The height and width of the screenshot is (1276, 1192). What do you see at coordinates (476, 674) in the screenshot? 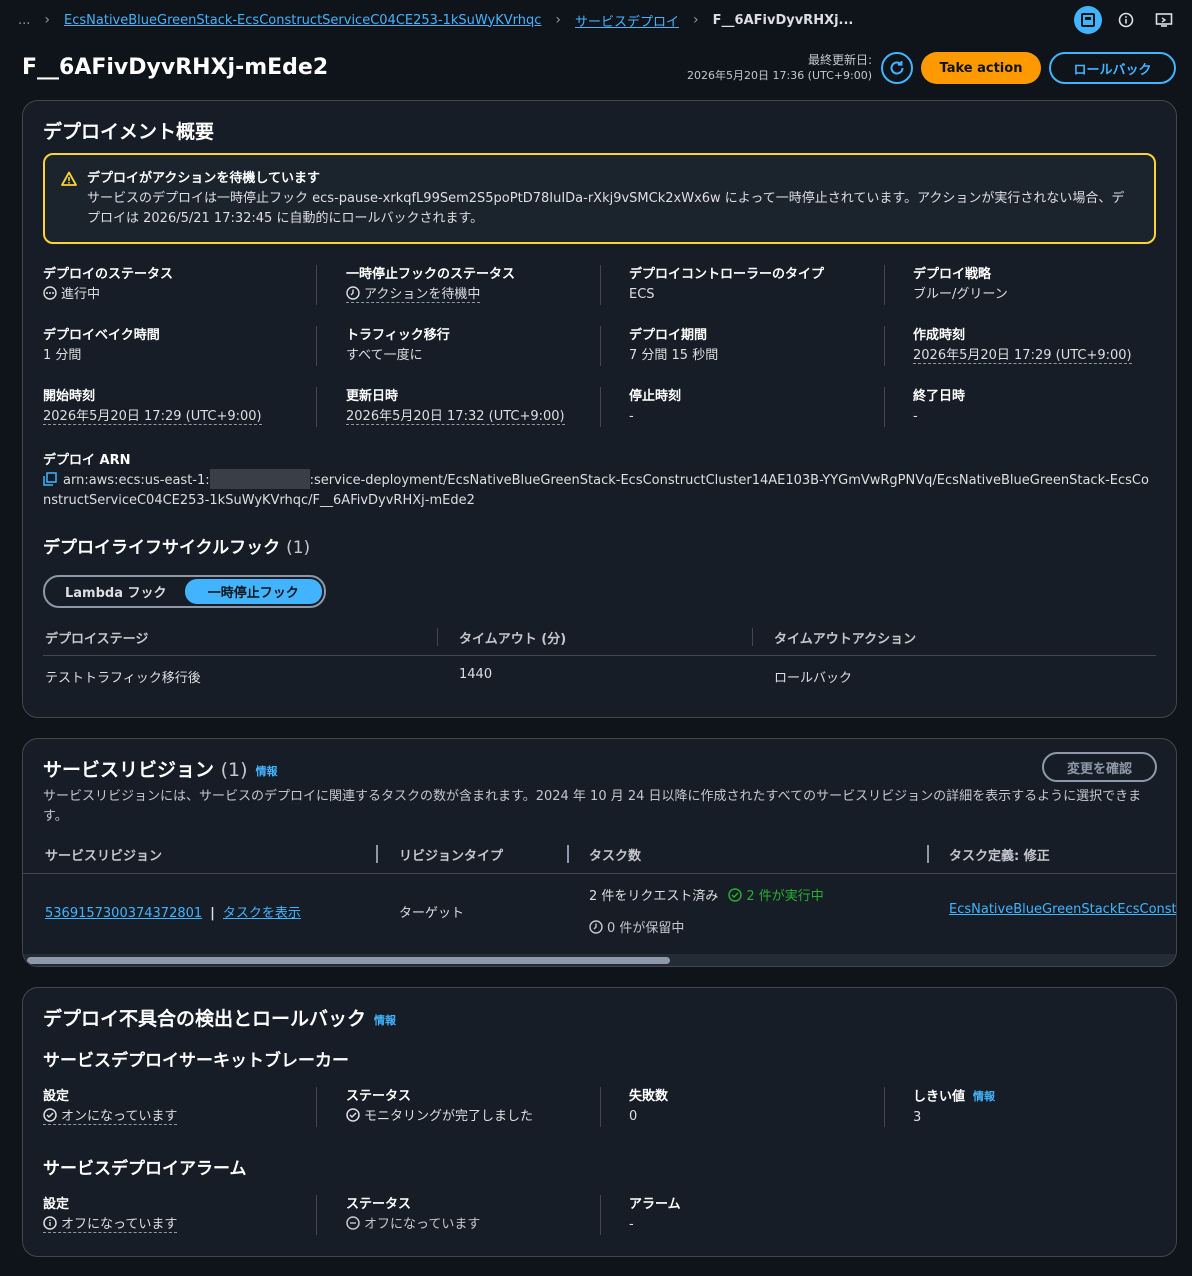
I see `cell-timeout: 1440` at bounding box center [476, 674].